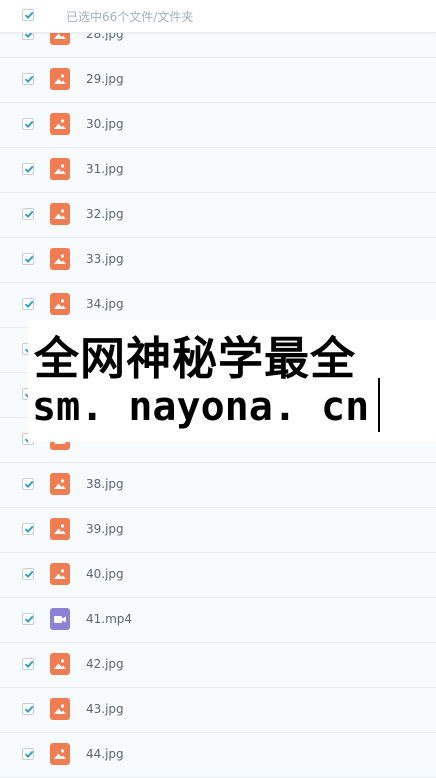 The image size is (436, 778). Describe the element at coordinates (379, 405) in the screenshot. I see `text-cursor` at that location.